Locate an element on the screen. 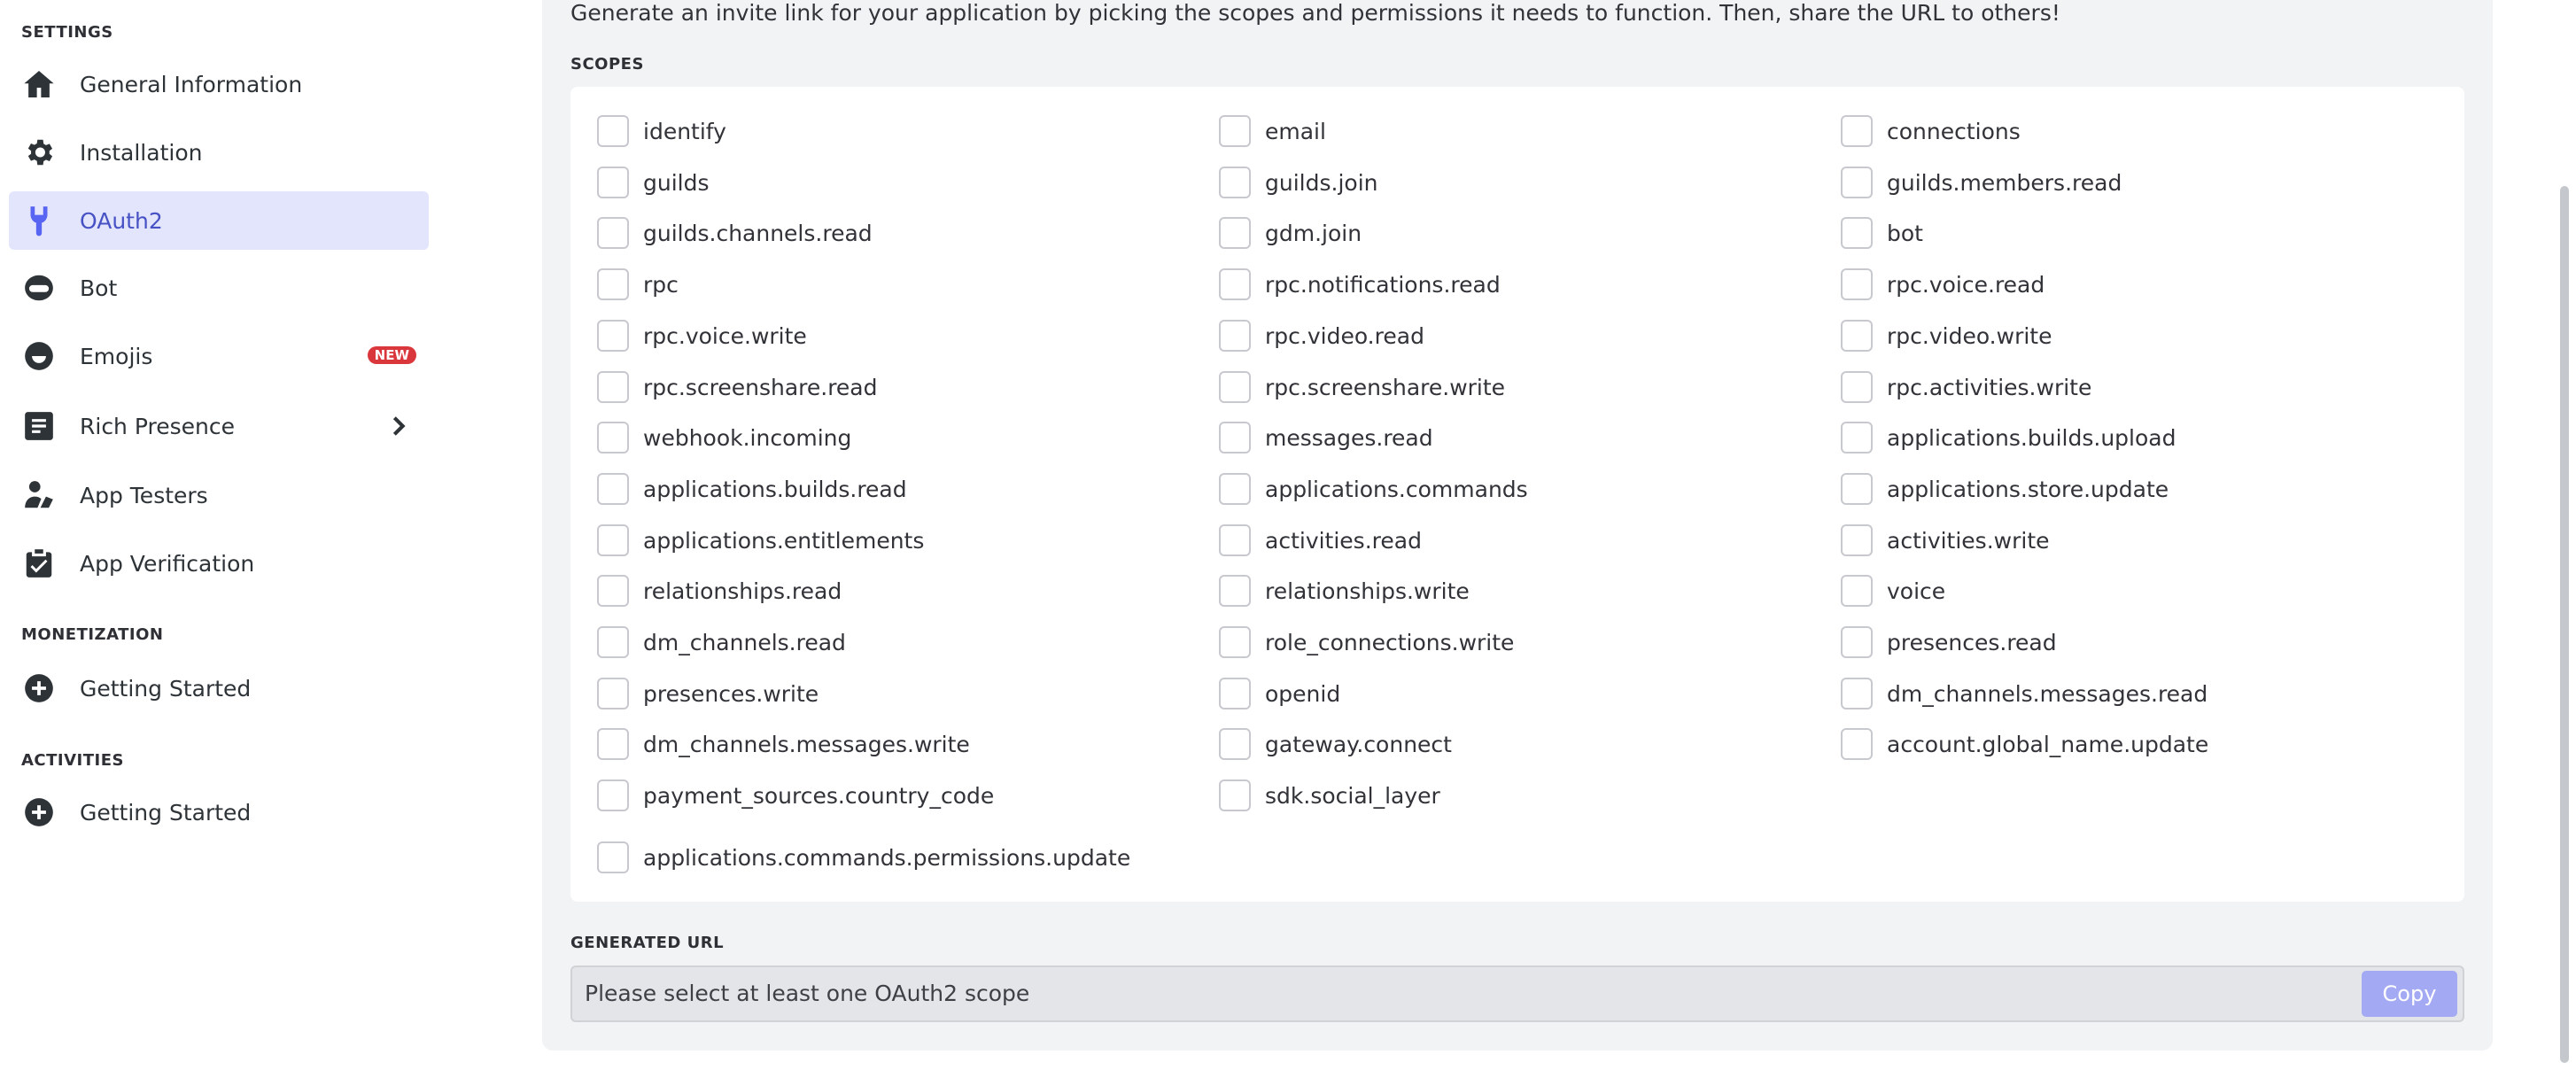 Image resolution: width=2576 pixels, height=1070 pixels. scope-option: guilds.channels.read is located at coordinates (735, 233).